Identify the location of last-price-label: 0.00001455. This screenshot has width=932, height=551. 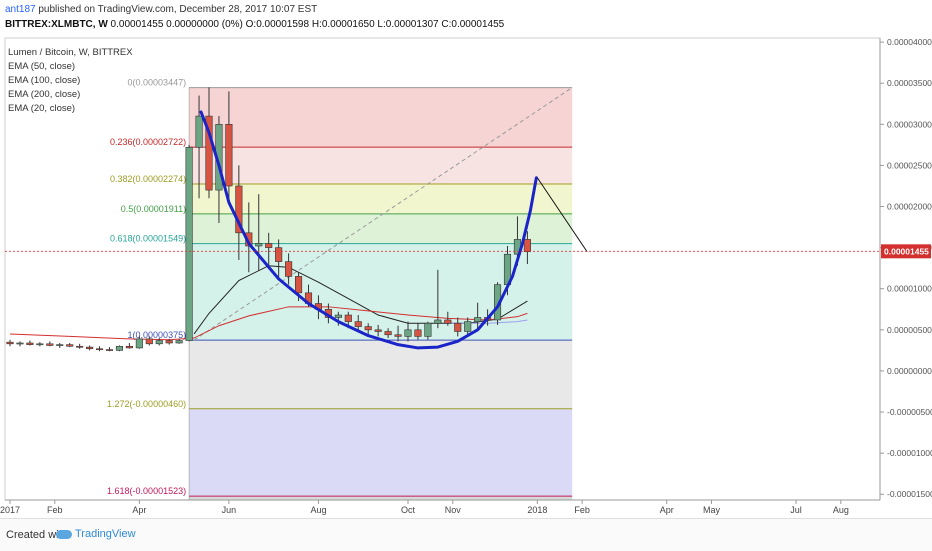
(906, 251).